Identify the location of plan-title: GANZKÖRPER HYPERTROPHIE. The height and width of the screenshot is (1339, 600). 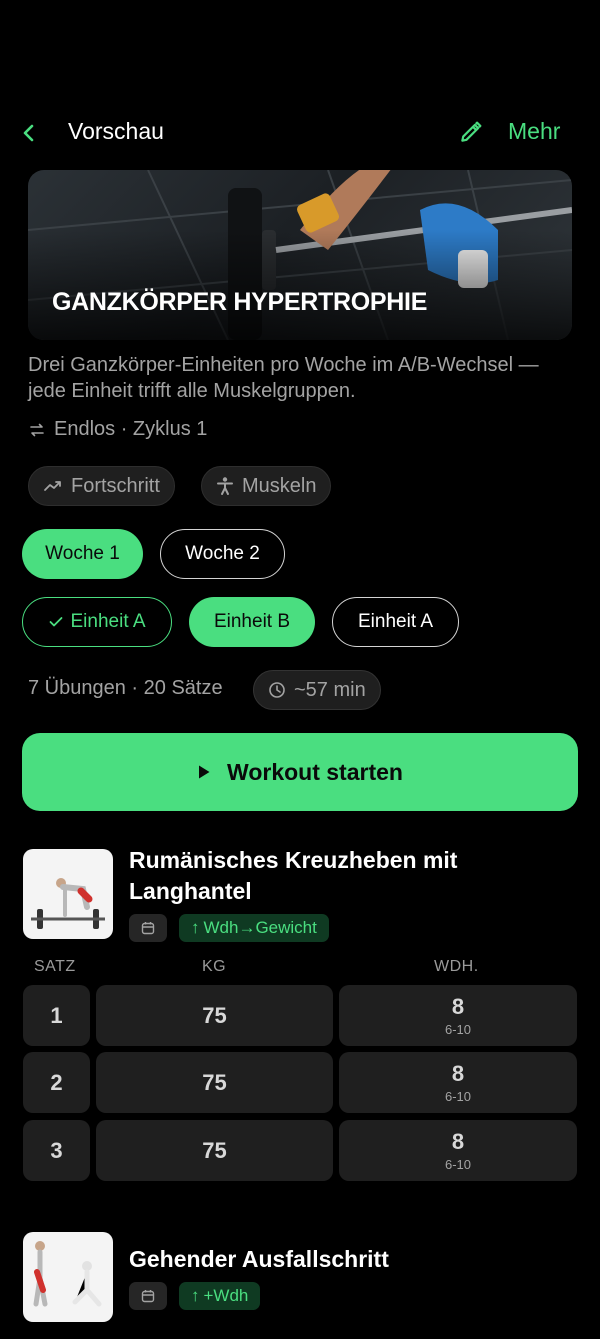
(240, 302).